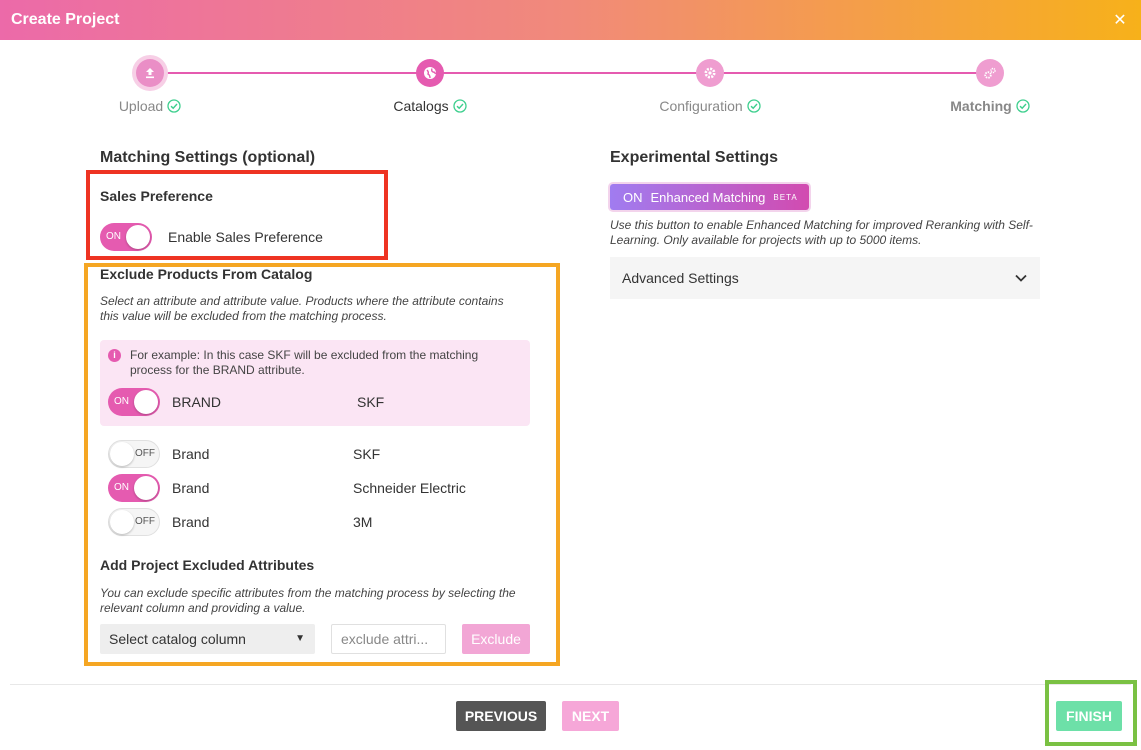  I want to click on exclusion-toggle: ON, so click(134, 488).